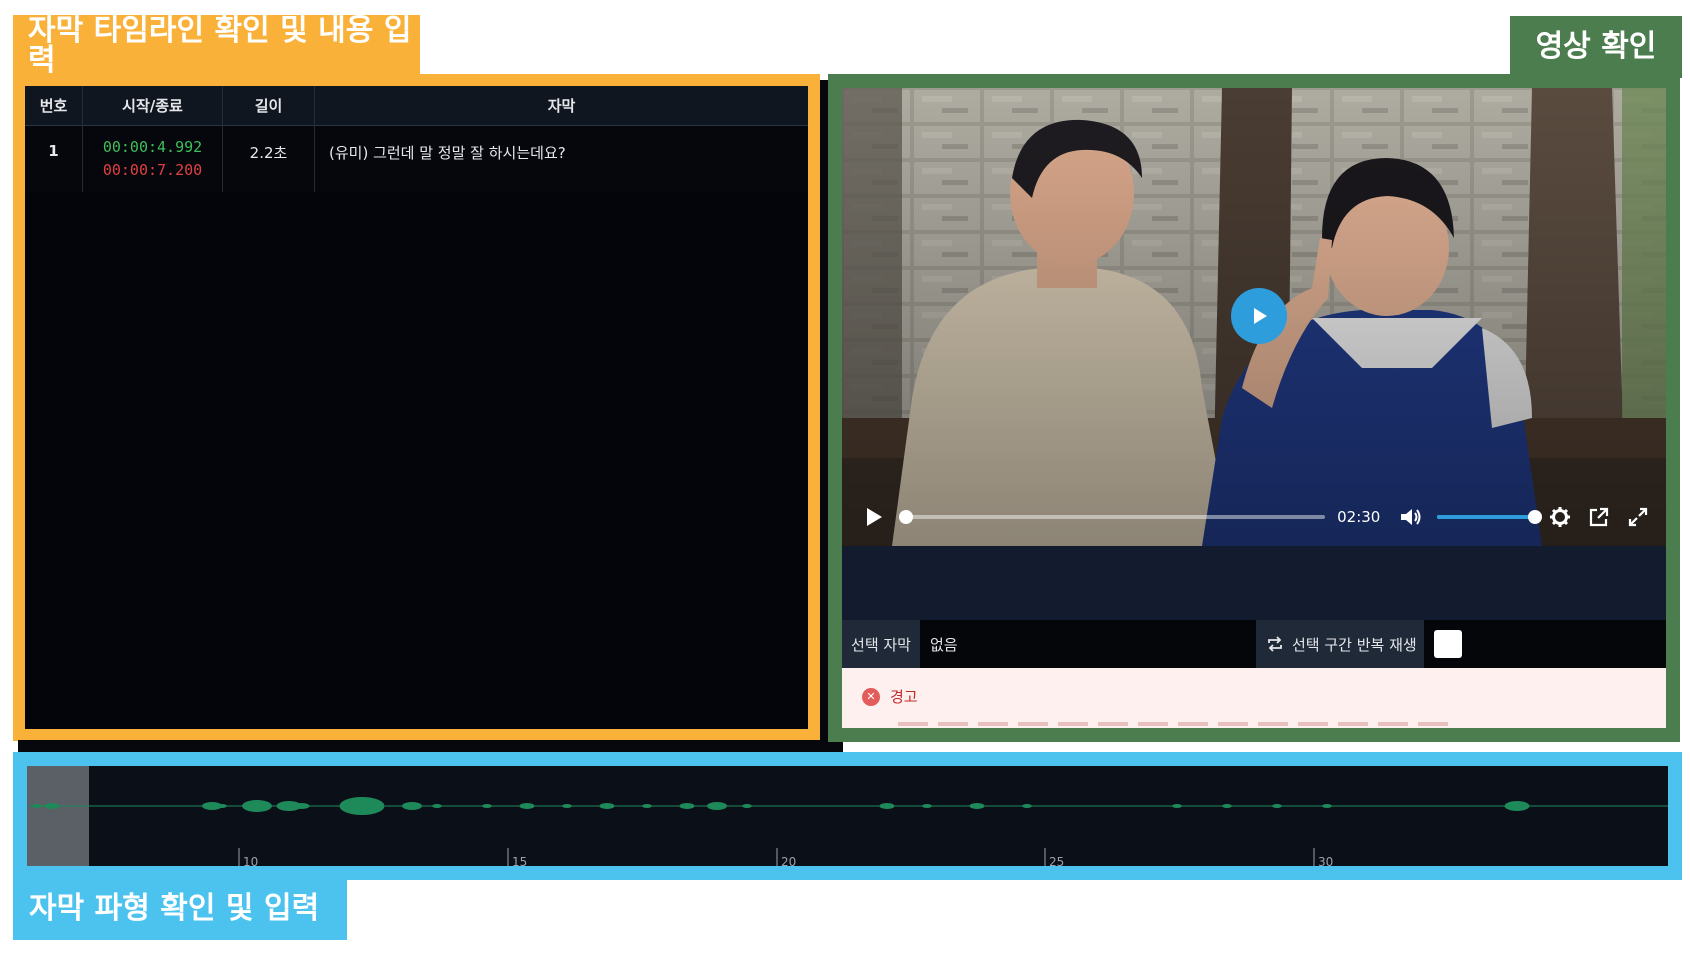 The height and width of the screenshot is (969, 1690). Describe the element at coordinates (944, 644) in the screenshot. I see `selected-subtitle-value: 없음` at that location.